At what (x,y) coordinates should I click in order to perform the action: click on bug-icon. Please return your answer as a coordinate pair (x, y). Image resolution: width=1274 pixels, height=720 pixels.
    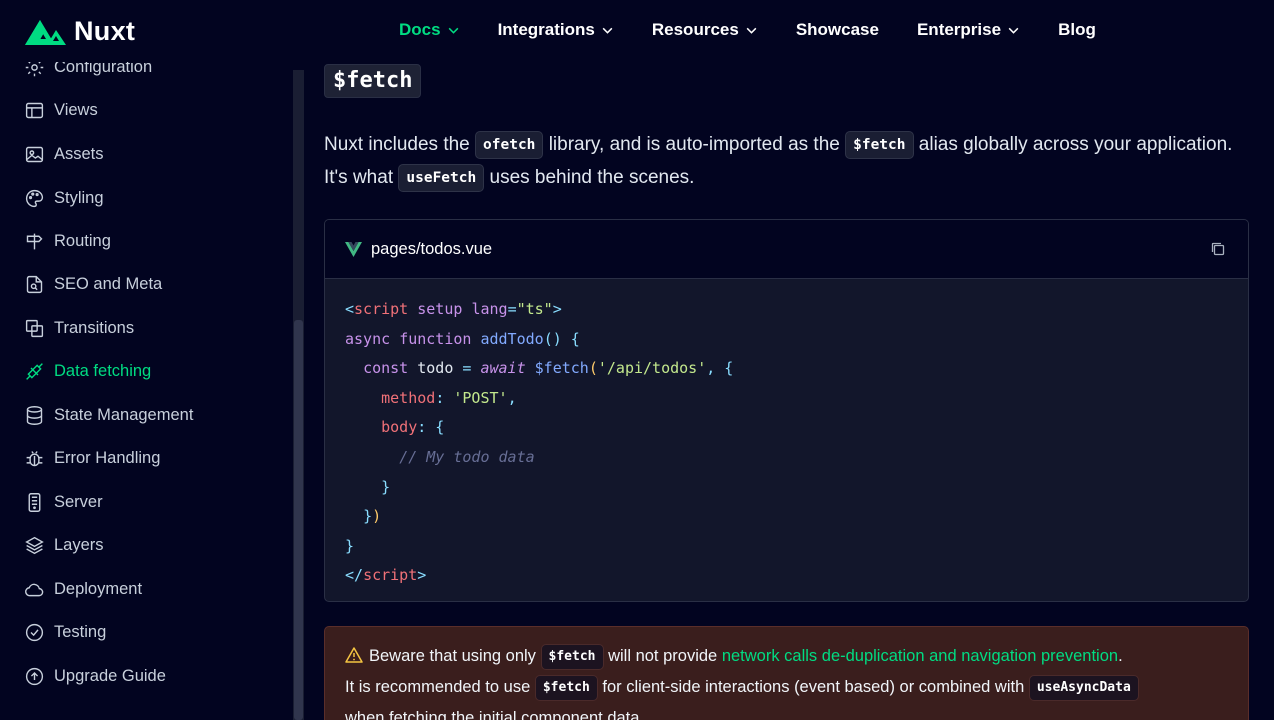
    Looking at the image, I should click on (34, 458).